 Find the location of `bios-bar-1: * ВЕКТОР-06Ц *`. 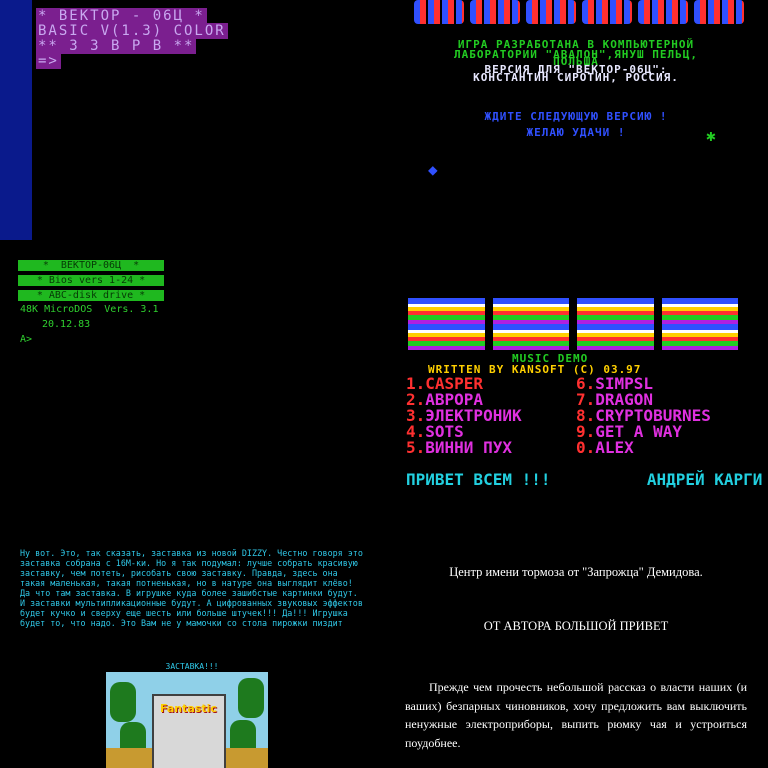

bios-bar-1: * ВЕКТОР-06Ц * is located at coordinates (91, 265).